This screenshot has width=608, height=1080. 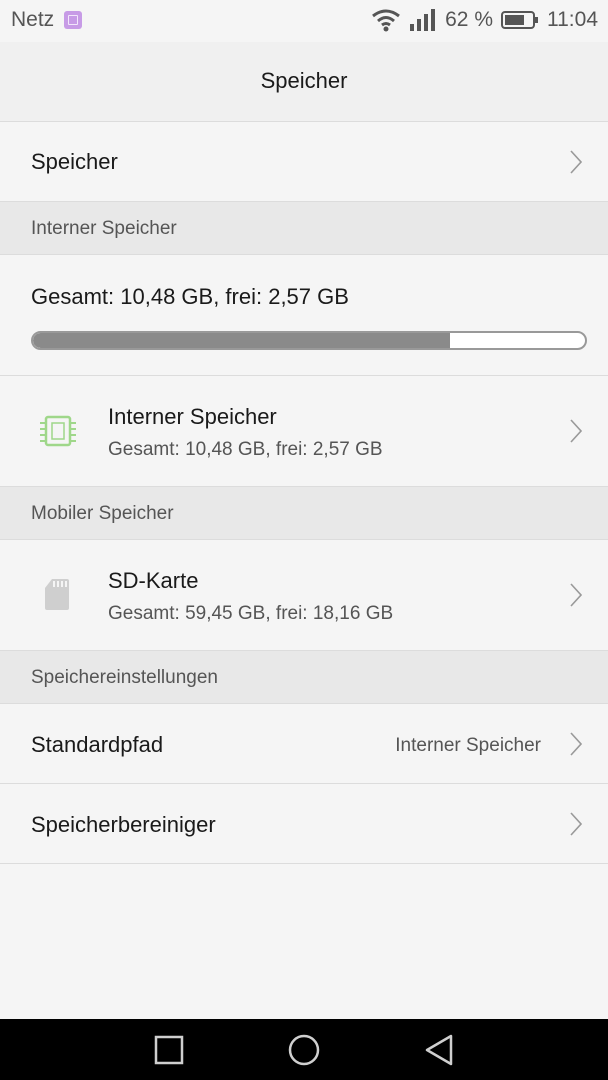 I want to click on storage-progress-bar, so click(x=309, y=340).